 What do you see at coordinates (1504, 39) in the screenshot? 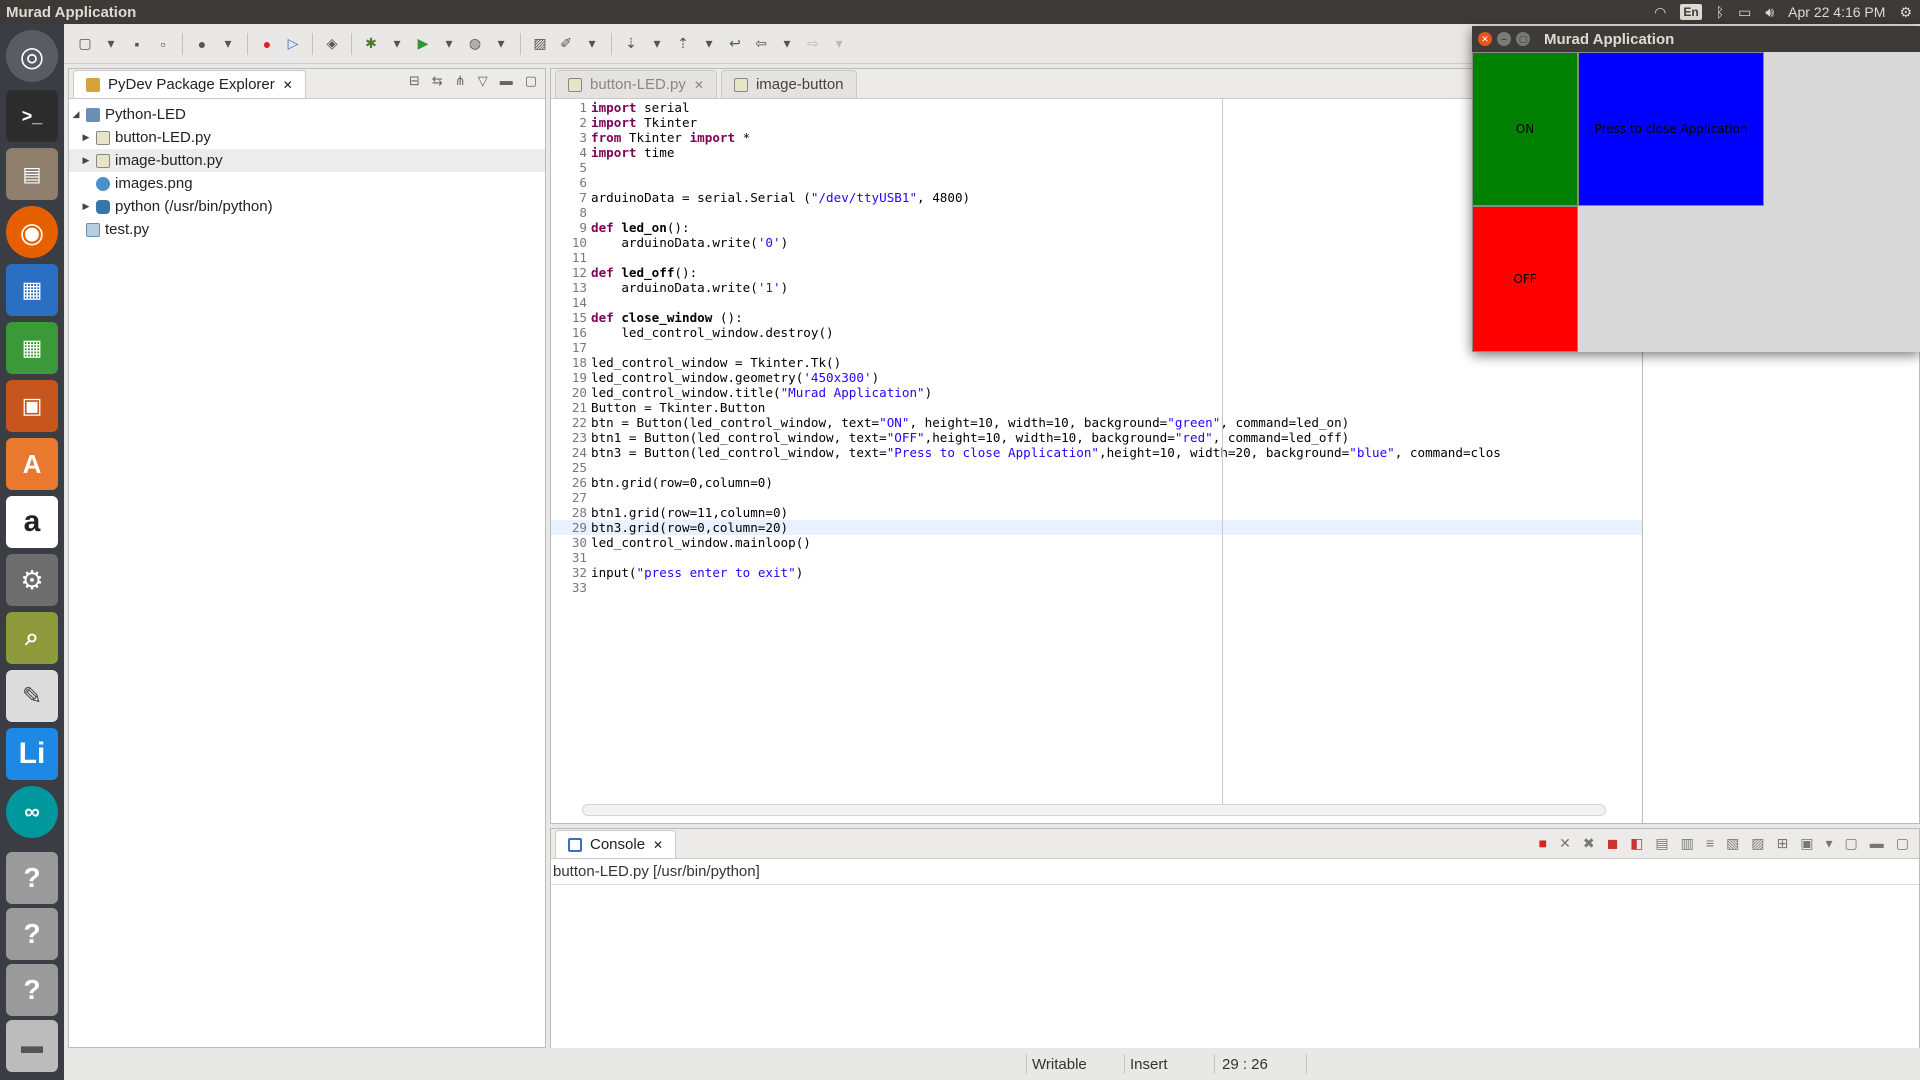
I see `minimize-window-icon: –` at bounding box center [1504, 39].